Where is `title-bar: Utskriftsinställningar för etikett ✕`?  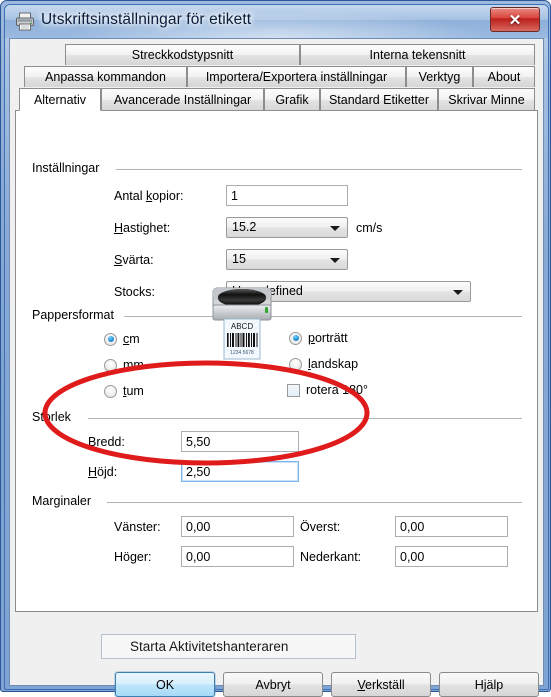
title-bar: Utskriftsinställningar för etikett ✕ is located at coordinates (276, 21).